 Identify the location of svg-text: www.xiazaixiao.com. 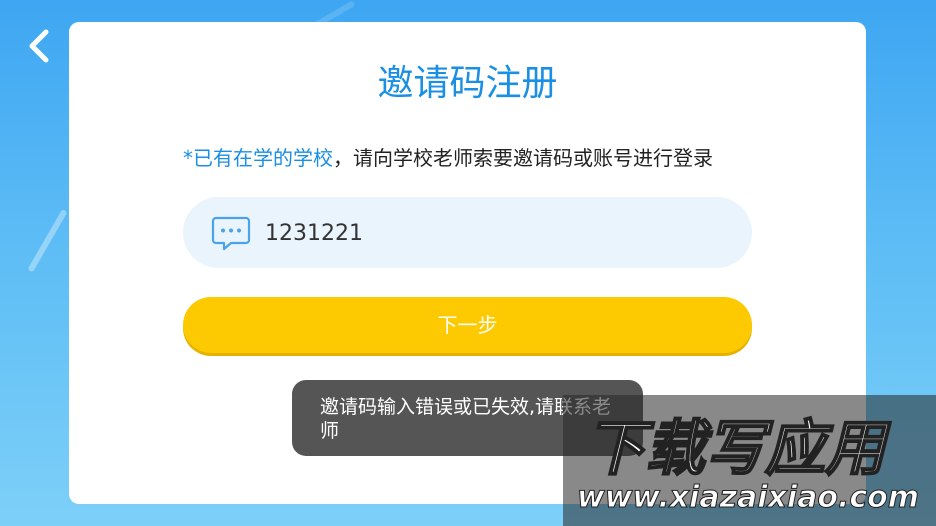
(748, 497).